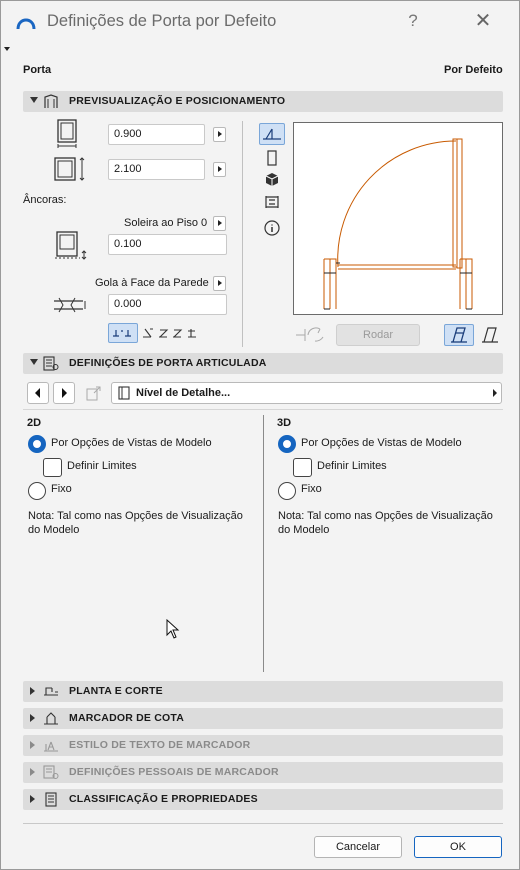 The height and width of the screenshot is (870, 520). Describe the element at coordinates (483, 21) in the screenshot. I see `close-button: ✕` at that location.